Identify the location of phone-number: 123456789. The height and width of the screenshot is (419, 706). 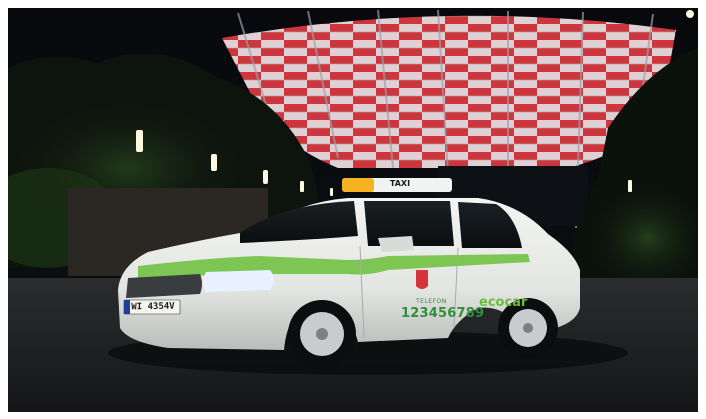
(443, 313).